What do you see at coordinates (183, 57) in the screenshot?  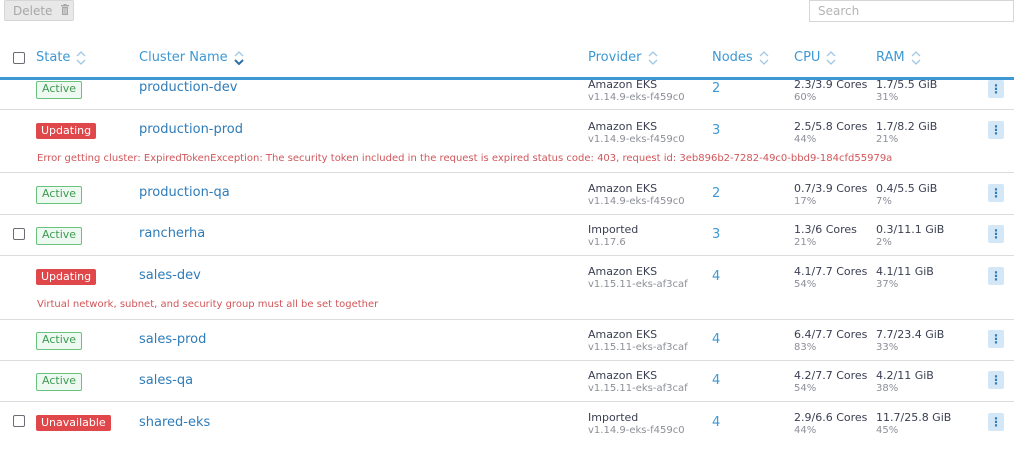 I see `column-header-cluster-name-label: Cluster Name` at bounding box center [183, 57].